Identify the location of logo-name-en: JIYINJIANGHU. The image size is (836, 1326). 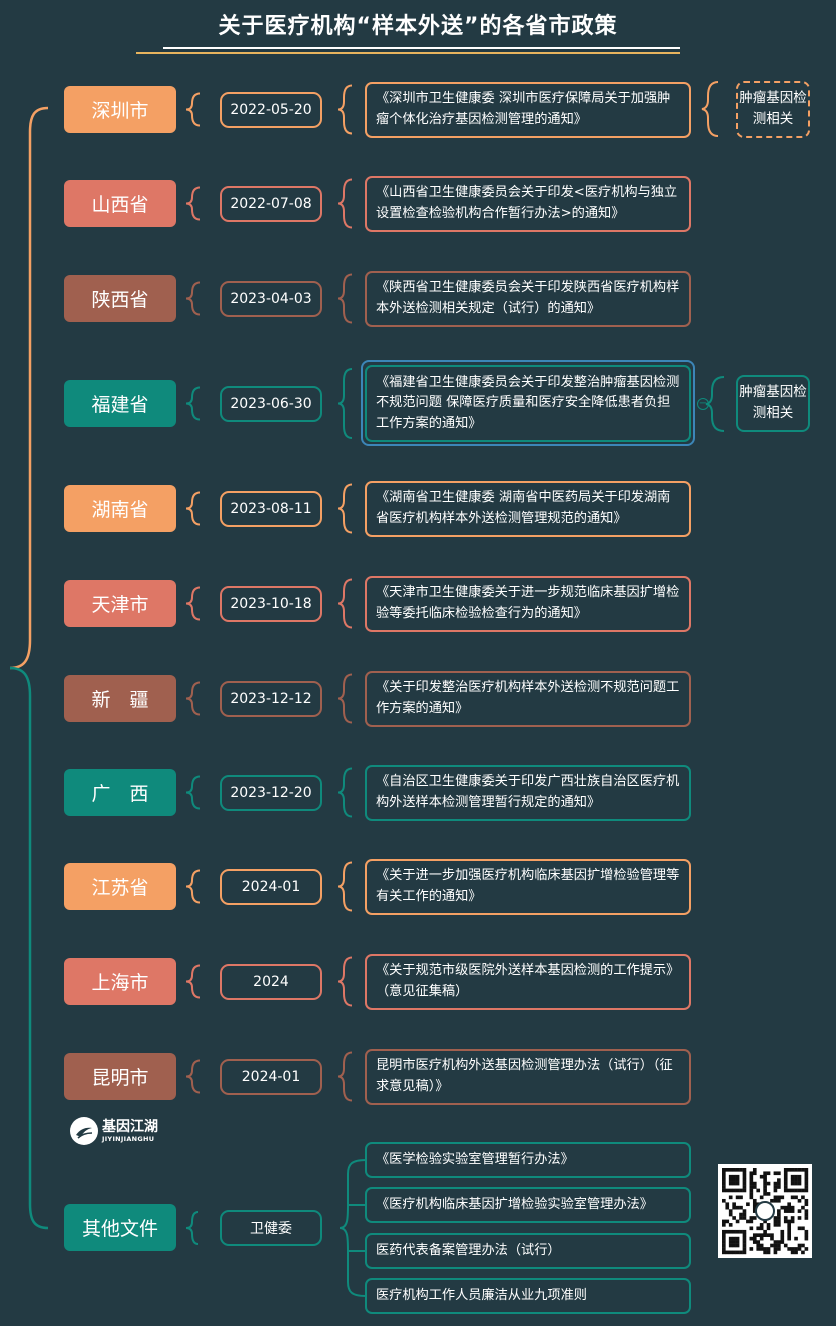
(128, 1139).